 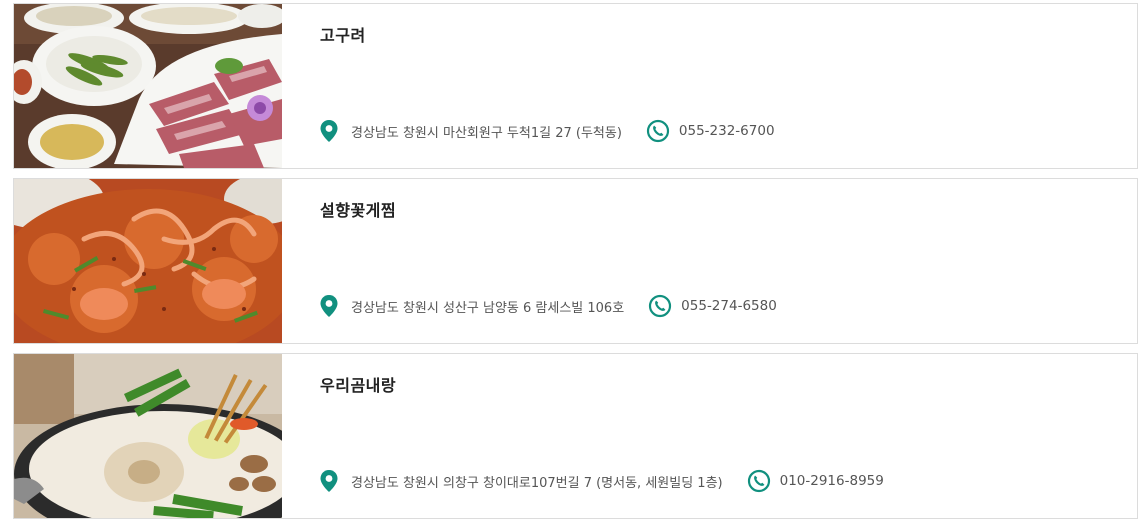 I want to click on restaurant-address: 경상남도 창원시 마산회원구 두척1길 27 (두척동), so click(x=486, y=133).